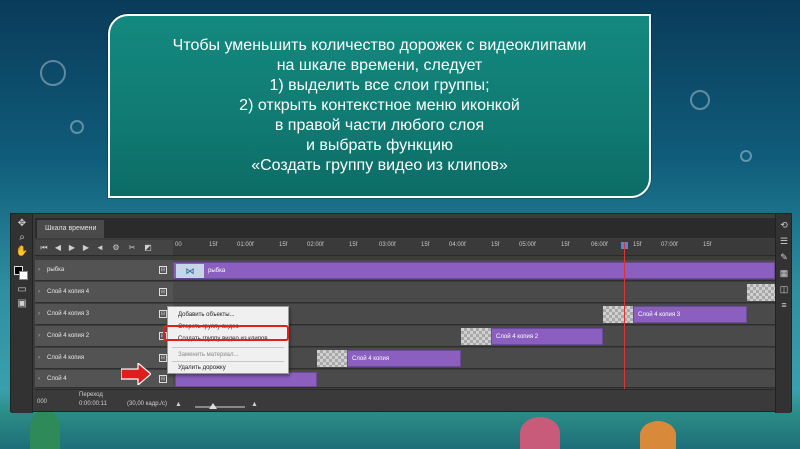  Describe the element at coordinates (66, 358) in the screenshot. I see `layer-name: Слой 4 копия` at that location.